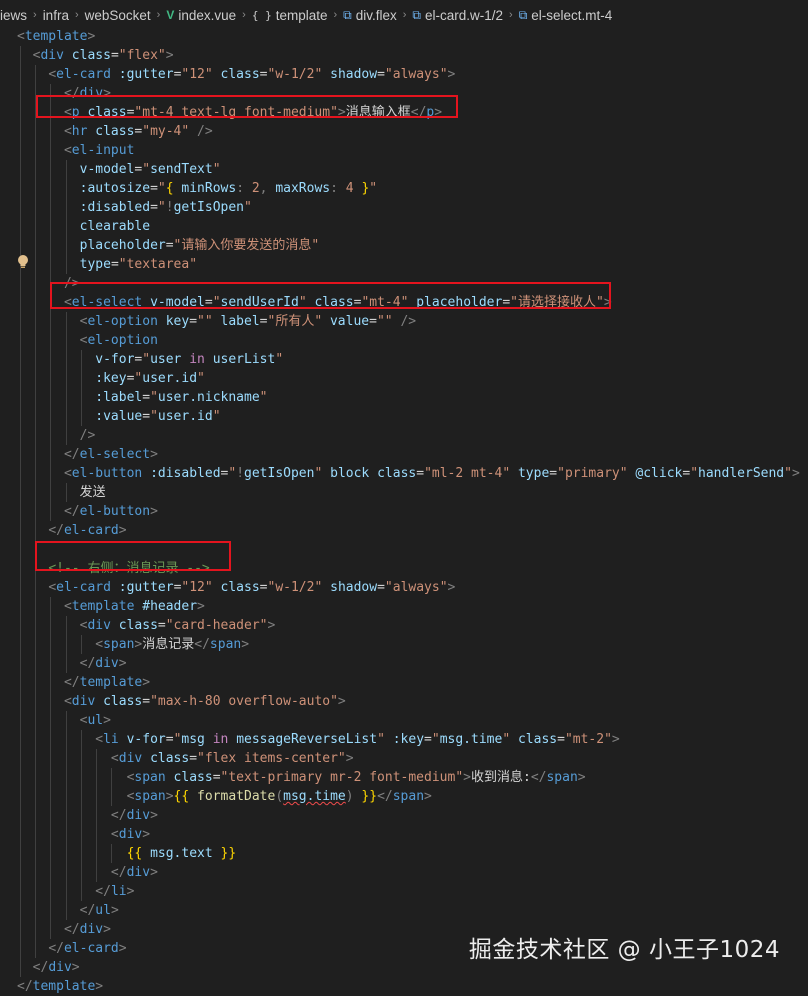  Describe the element at coordinates (95, 55) in the screenshot. I see `code-line: <div class="flex">` at that location.